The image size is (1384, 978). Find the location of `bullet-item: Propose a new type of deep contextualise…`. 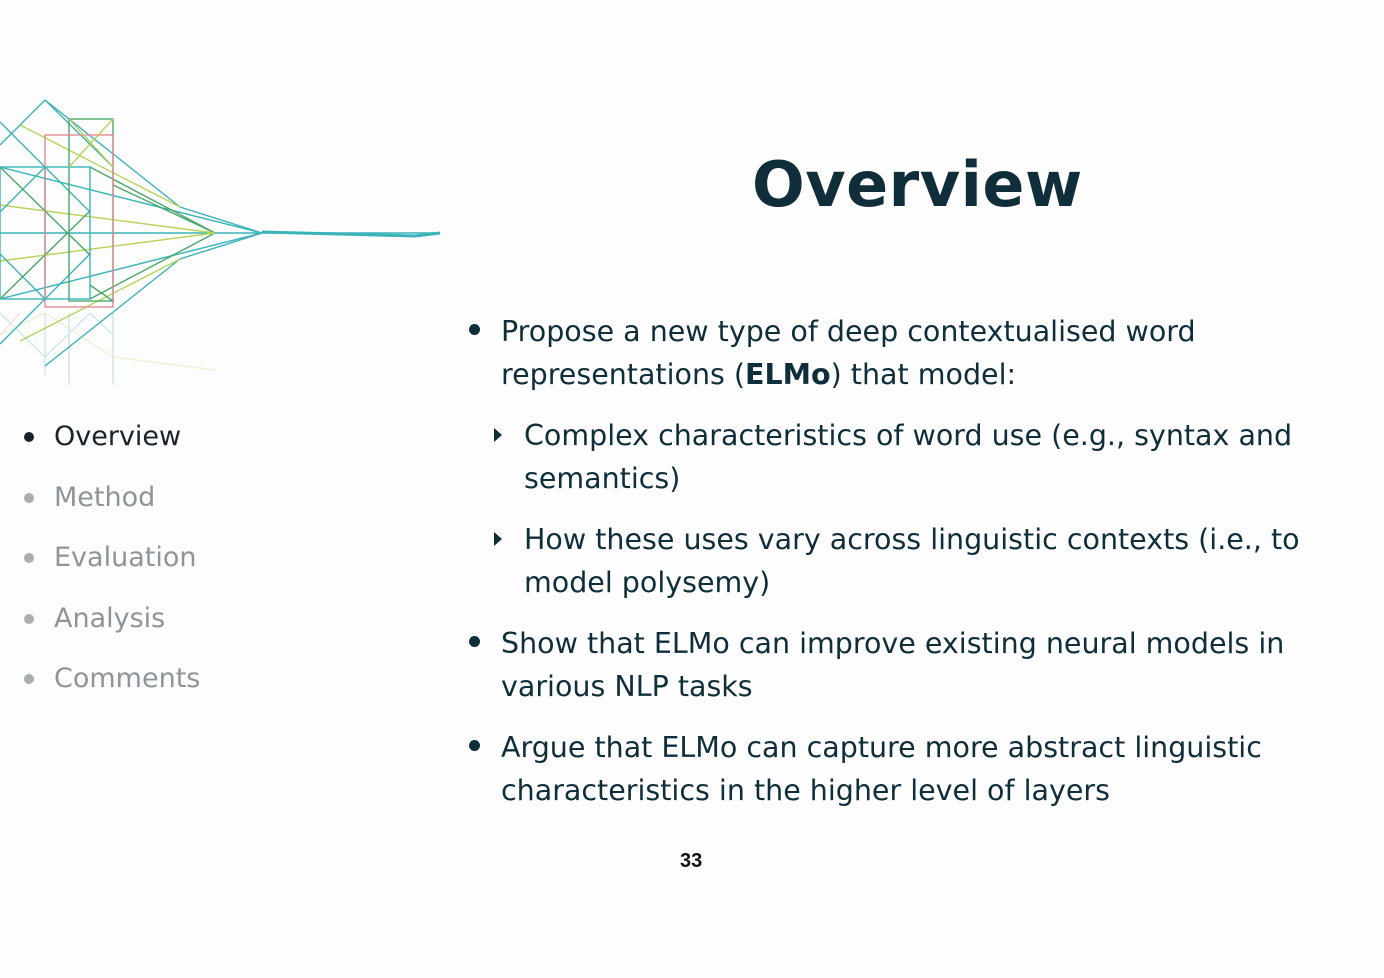

bullet-item: Propose a new type of deep contextualise… is located at coordinates (916, 353).